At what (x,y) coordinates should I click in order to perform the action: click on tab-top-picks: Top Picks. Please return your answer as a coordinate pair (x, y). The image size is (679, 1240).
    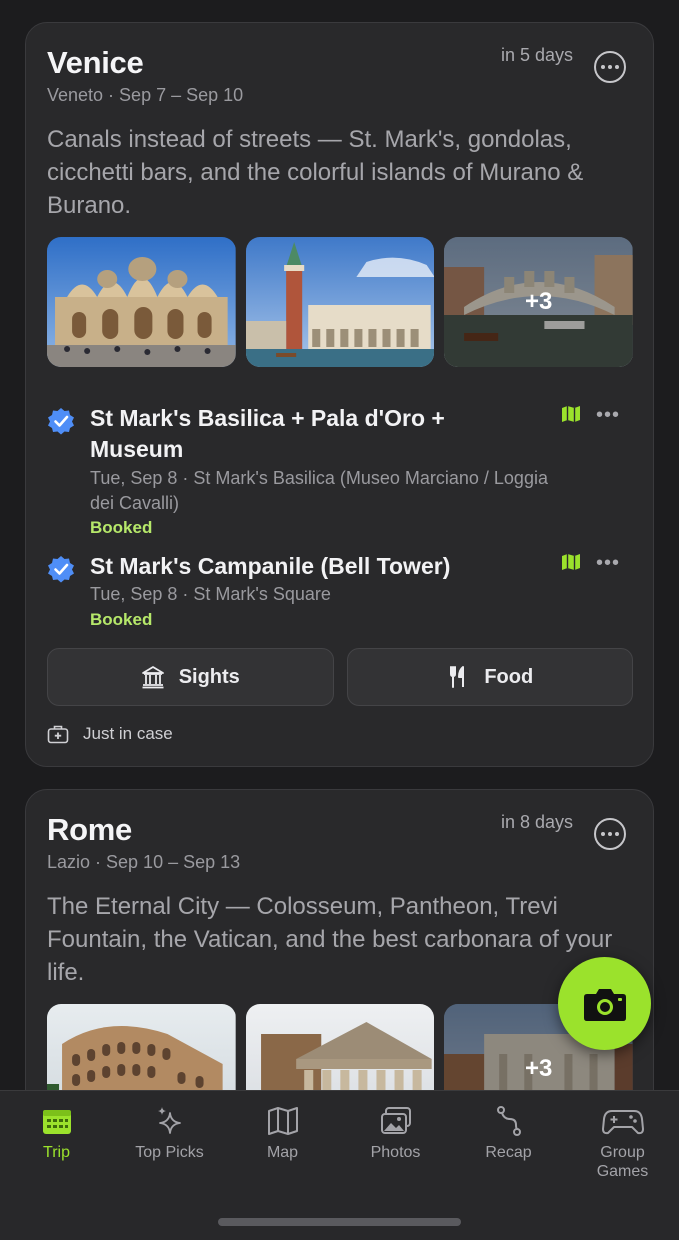
    Looking at the image, I should click on (169, 1133).